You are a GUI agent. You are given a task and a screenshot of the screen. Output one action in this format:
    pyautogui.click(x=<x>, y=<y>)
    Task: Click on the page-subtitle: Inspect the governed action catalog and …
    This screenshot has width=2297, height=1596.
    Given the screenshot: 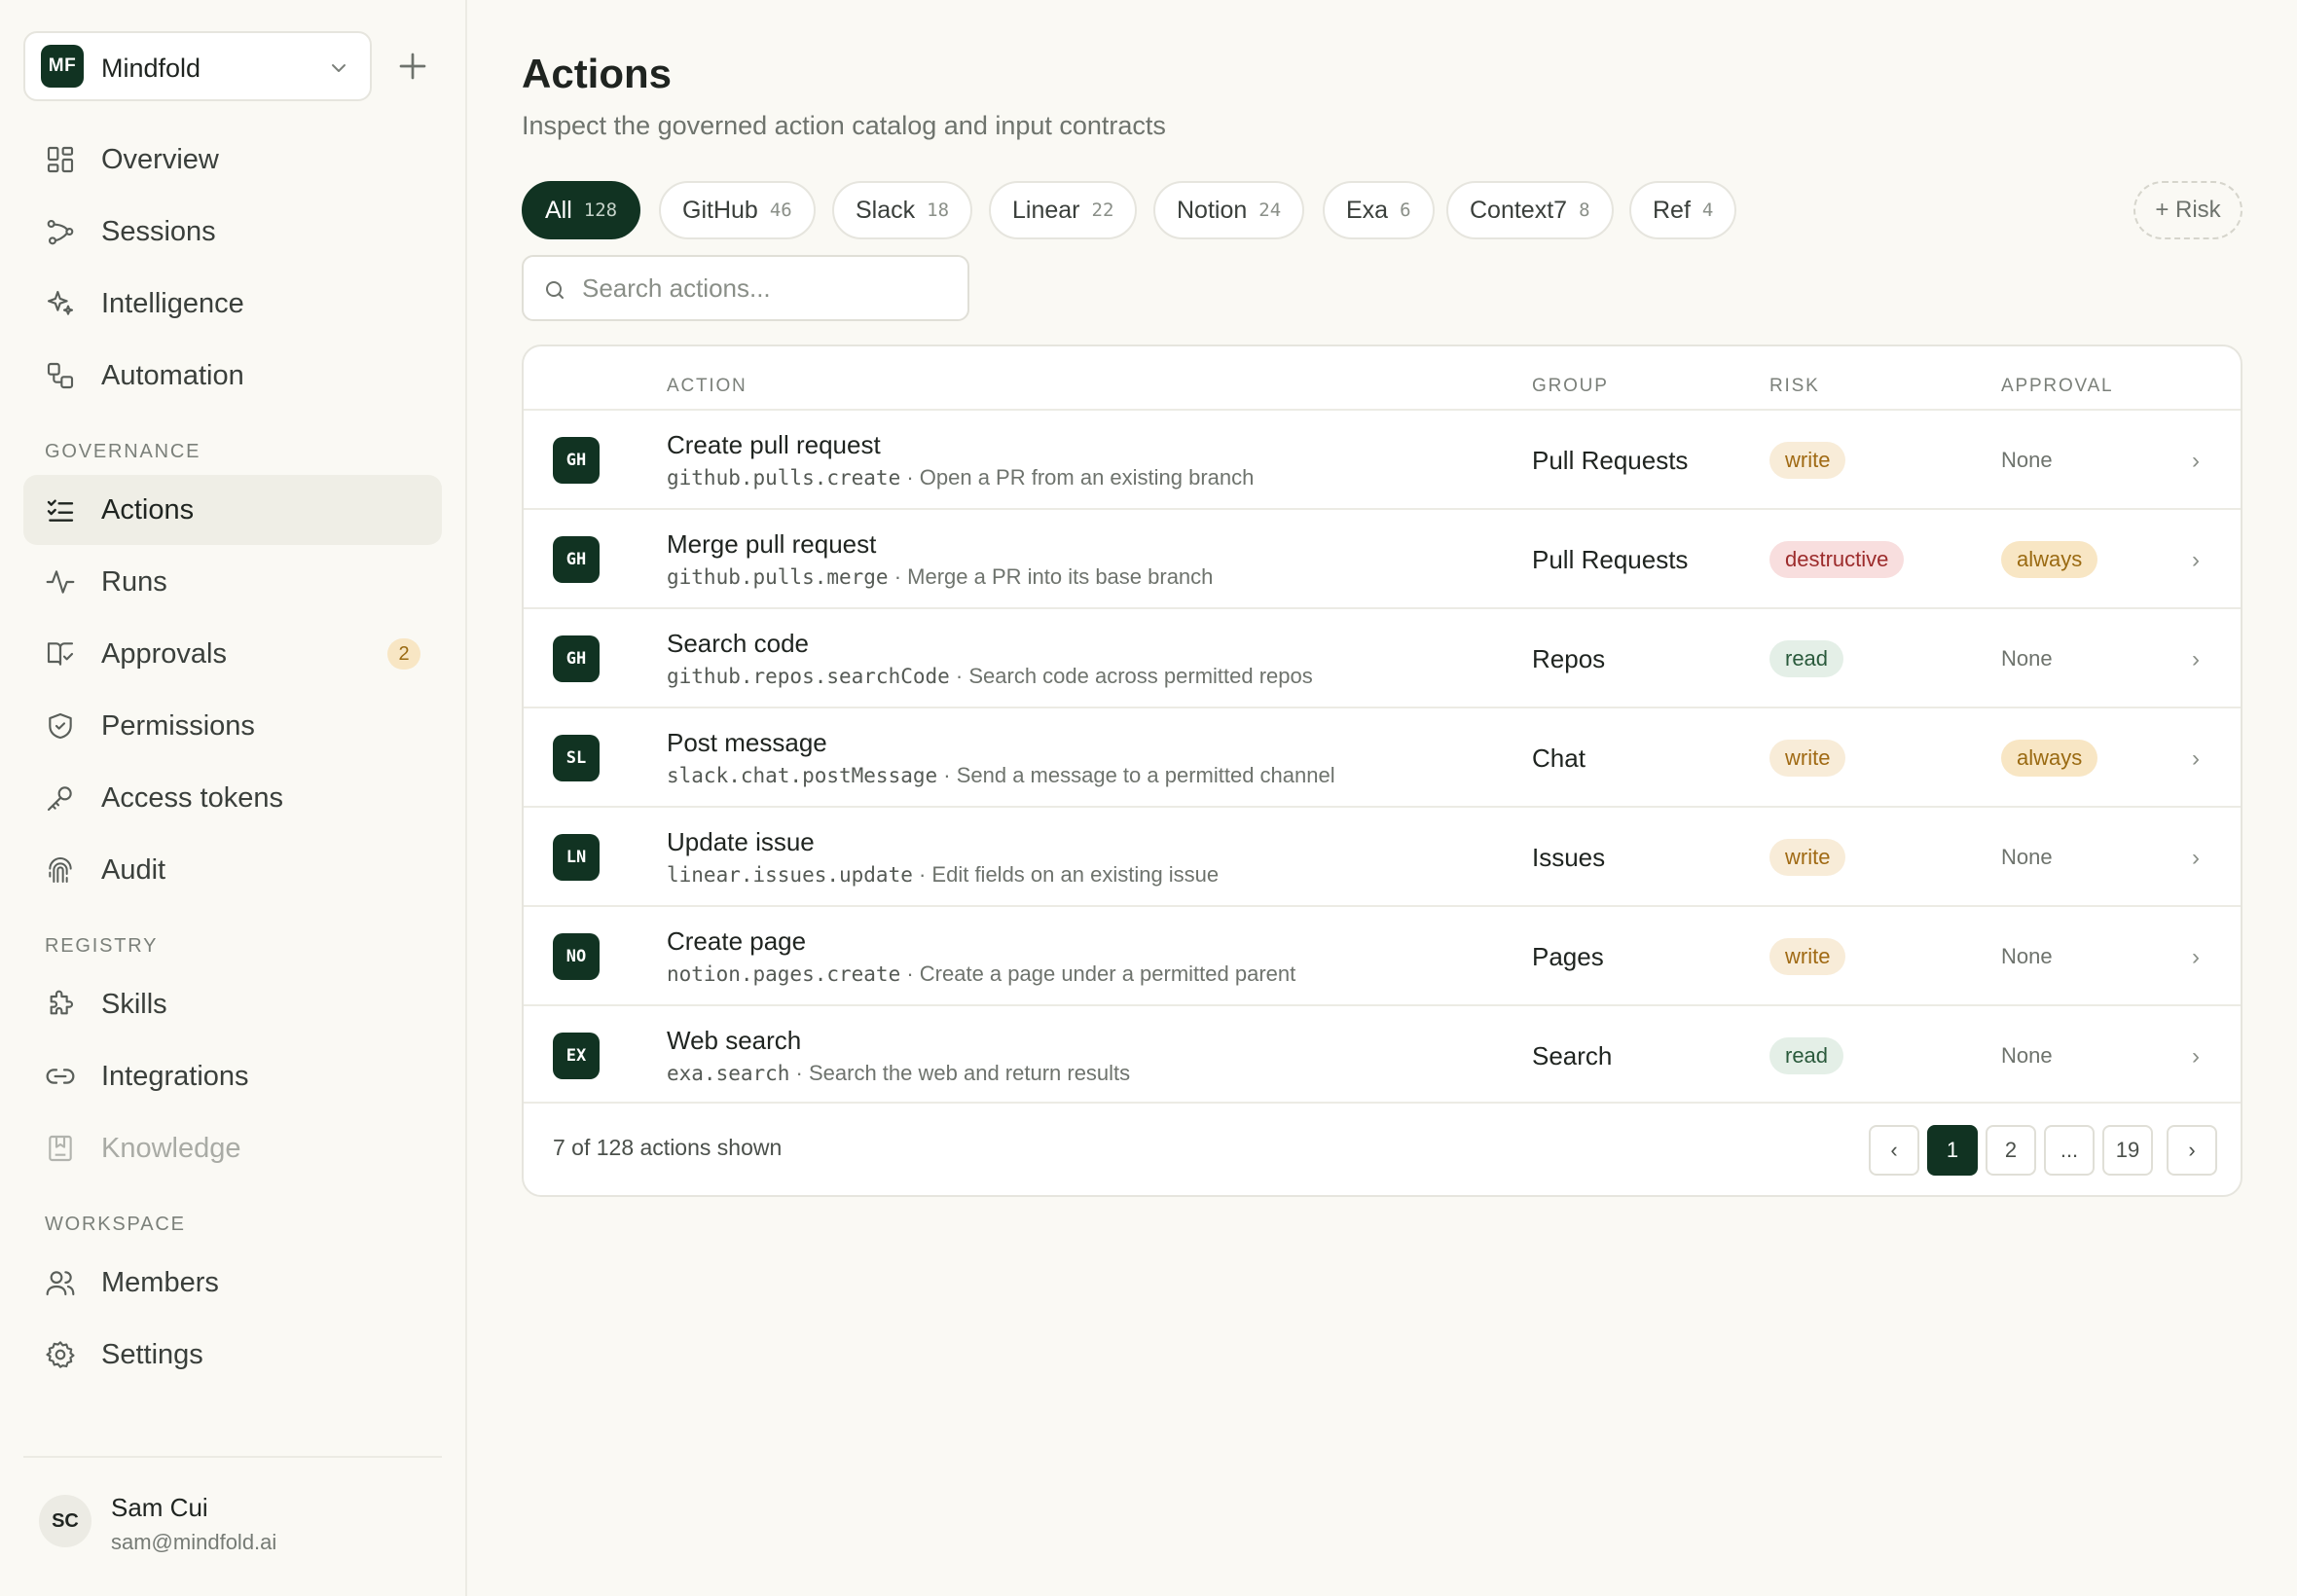 What is the action you would take?
    pyautogui.click(x=844, y=126)
    